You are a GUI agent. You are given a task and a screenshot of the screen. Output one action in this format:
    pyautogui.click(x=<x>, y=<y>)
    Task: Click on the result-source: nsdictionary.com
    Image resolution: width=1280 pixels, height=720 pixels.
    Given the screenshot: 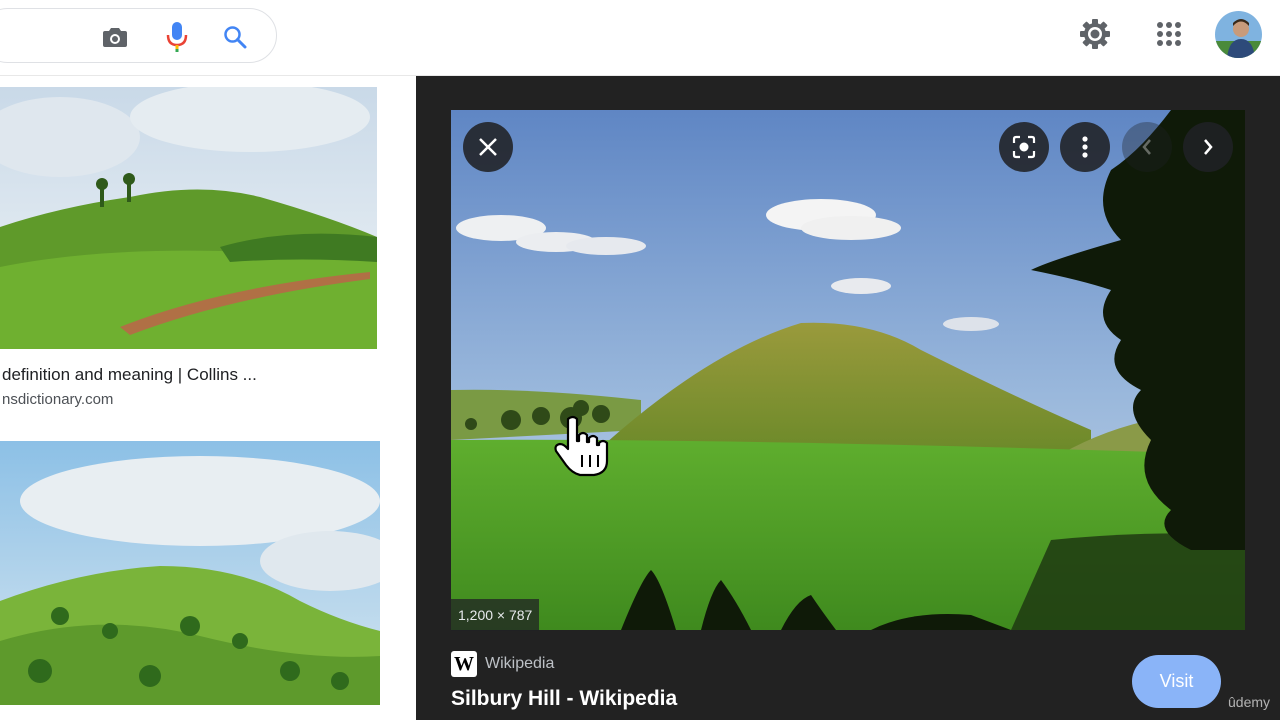 What is the action you would take?
    pyautogui.click(x=57, y=399)
    